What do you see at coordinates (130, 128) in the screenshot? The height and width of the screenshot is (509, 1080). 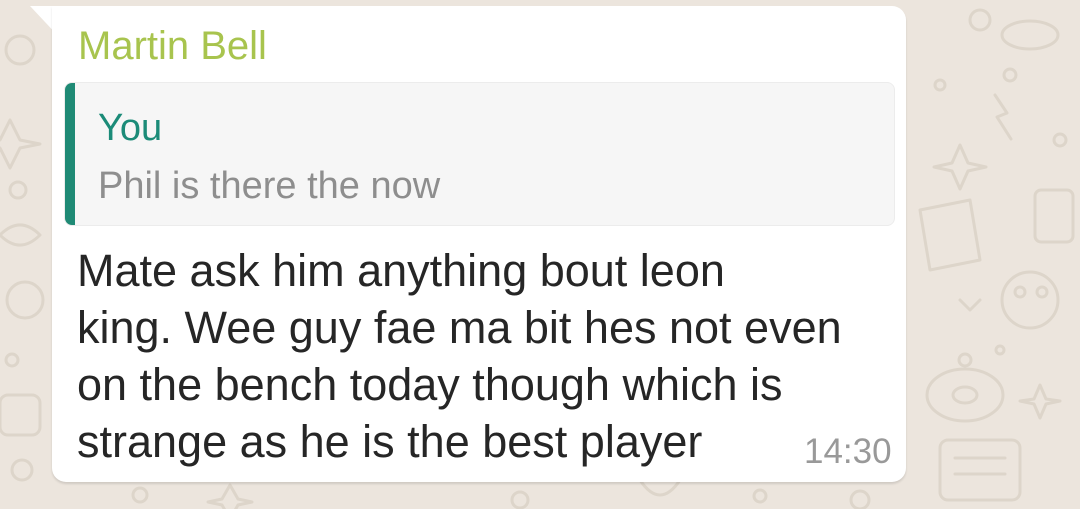 I see `quoted-author: You` at bounding box center [130, 128].